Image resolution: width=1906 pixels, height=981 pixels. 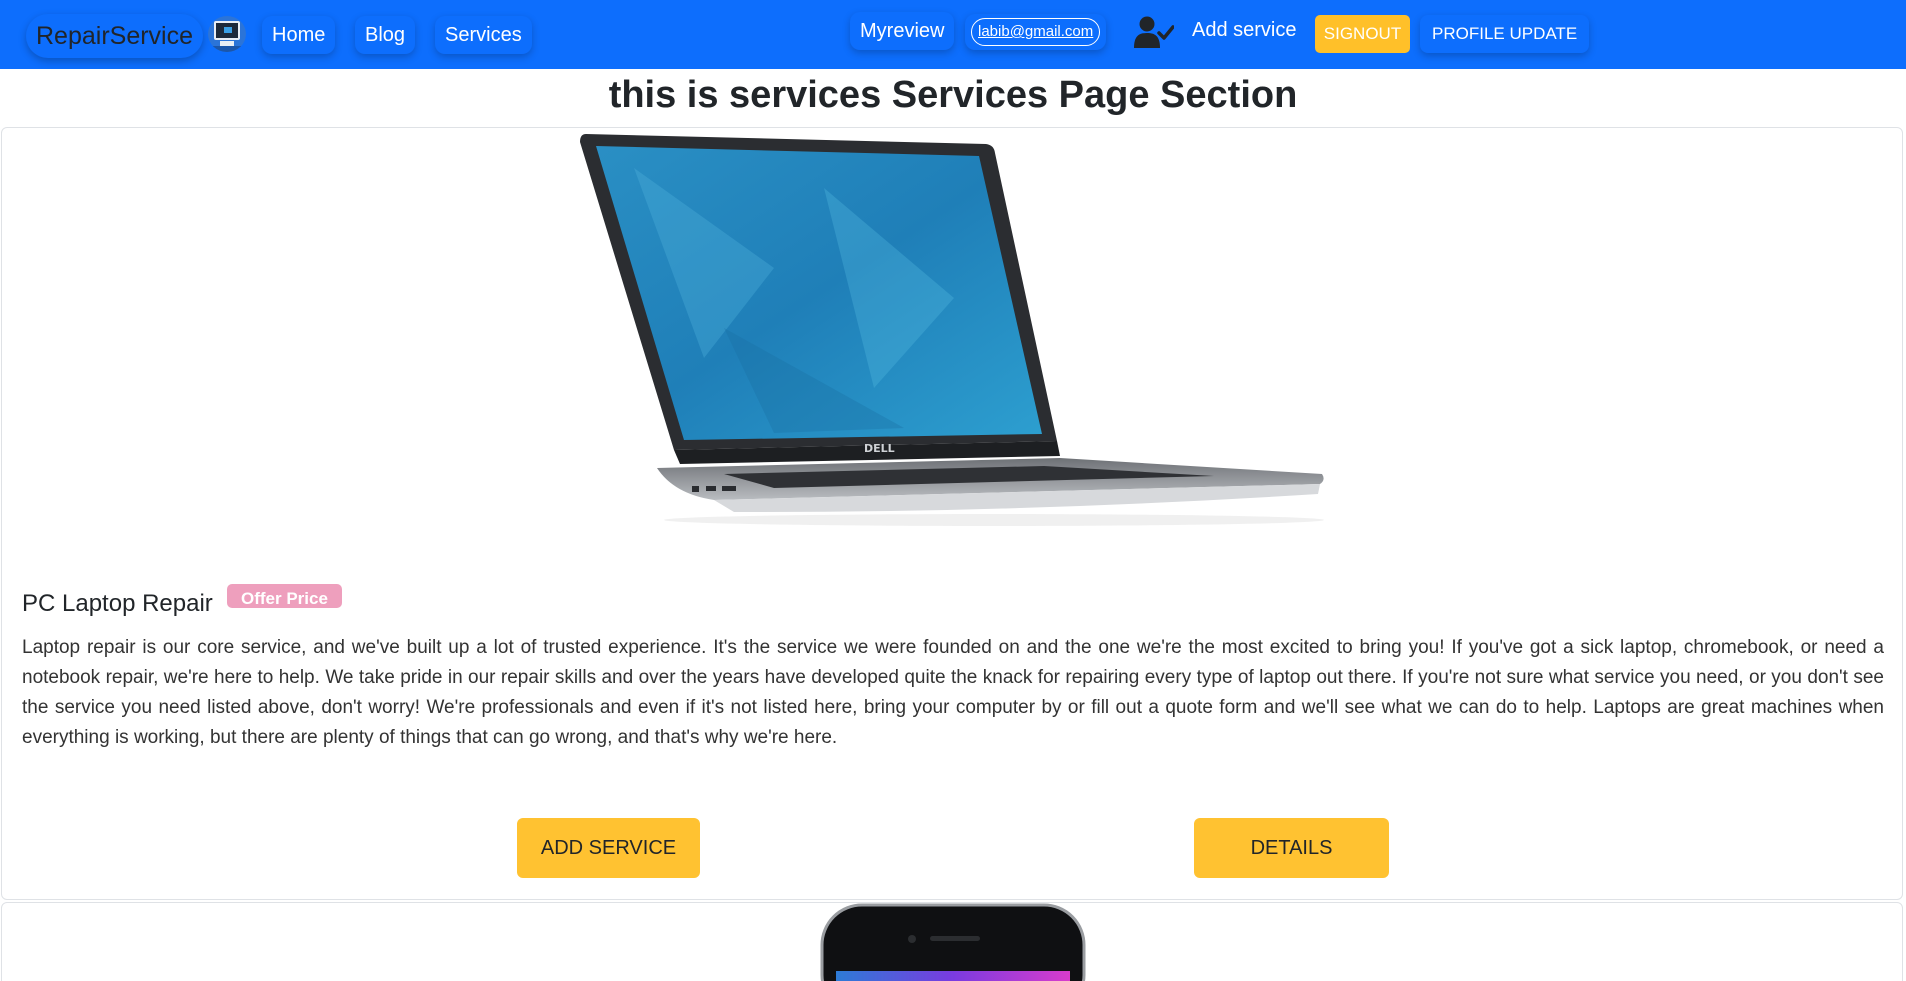 I want to click on nav-services-link: Services, so click(x=483, y=35).